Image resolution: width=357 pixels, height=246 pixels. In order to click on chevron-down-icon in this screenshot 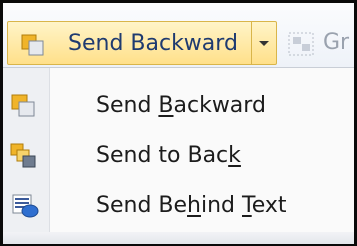, I will do `click(264, 43)`.